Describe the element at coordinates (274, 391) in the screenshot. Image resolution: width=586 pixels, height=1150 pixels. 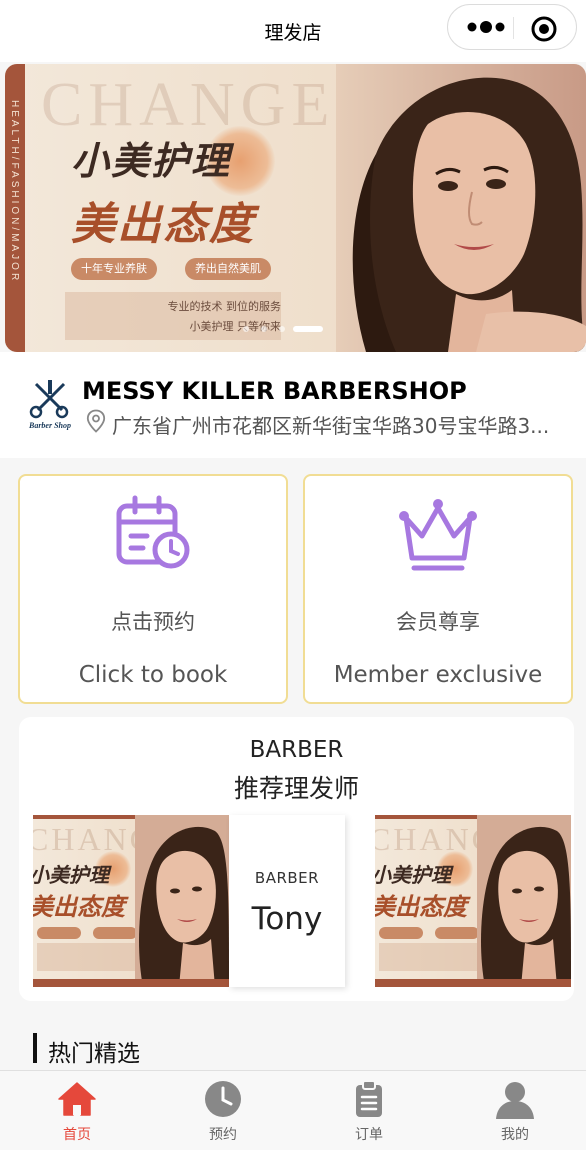
I see `shop-name: MESSY KILLER BARBERSHOP` at that location.